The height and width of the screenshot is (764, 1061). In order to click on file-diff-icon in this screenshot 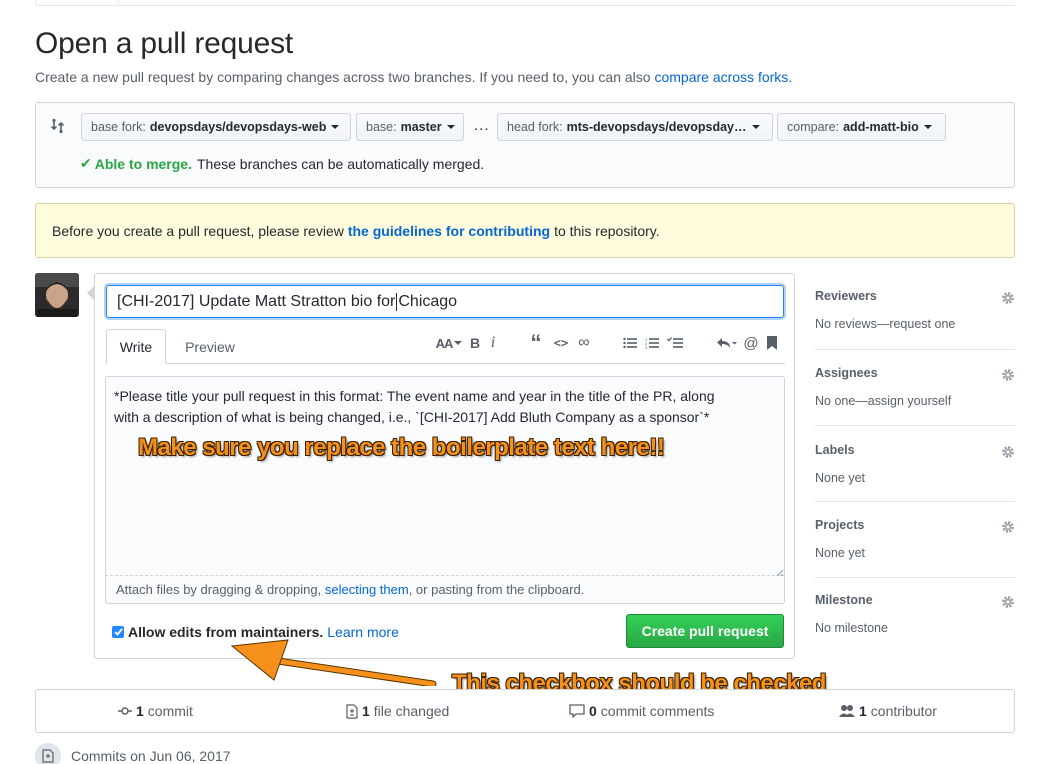, I will do `click(352, 711)`.